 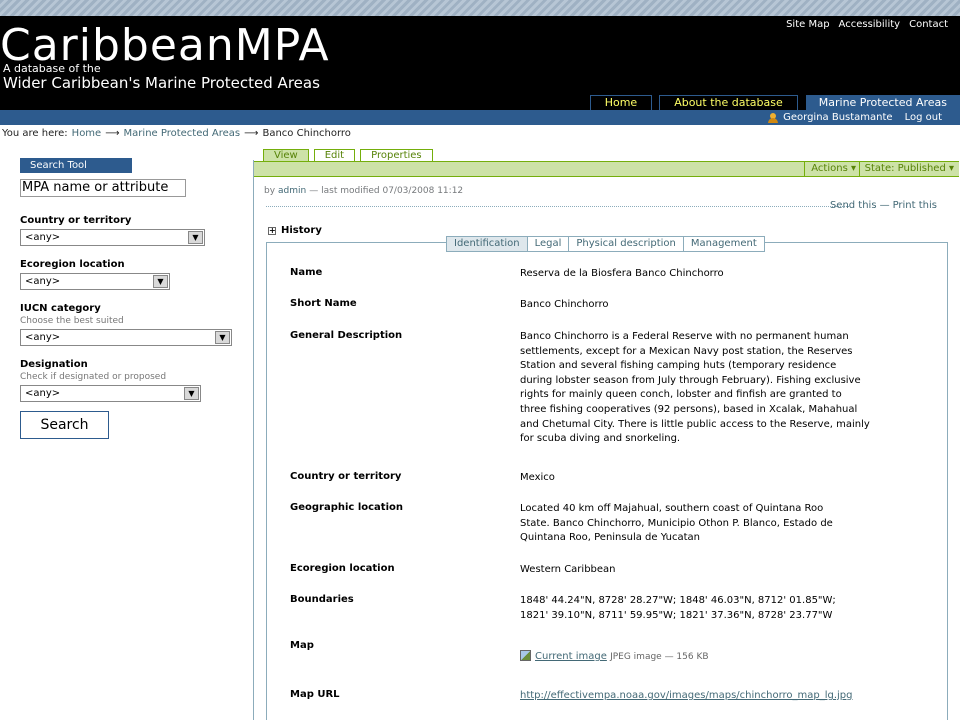 What do you see at coordinates (659, 657) in the screenshot?
I see `image-mime-info: JPEG image — 156 KB` at bounding box center [659, 657].